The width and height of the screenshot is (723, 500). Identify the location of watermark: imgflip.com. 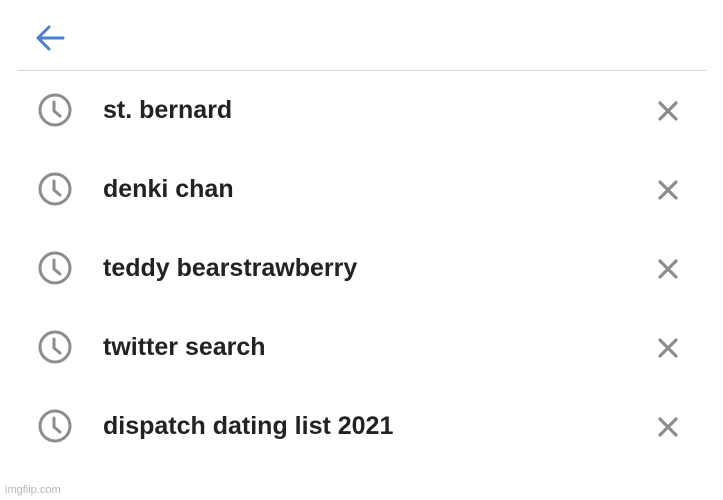
(33, 490).